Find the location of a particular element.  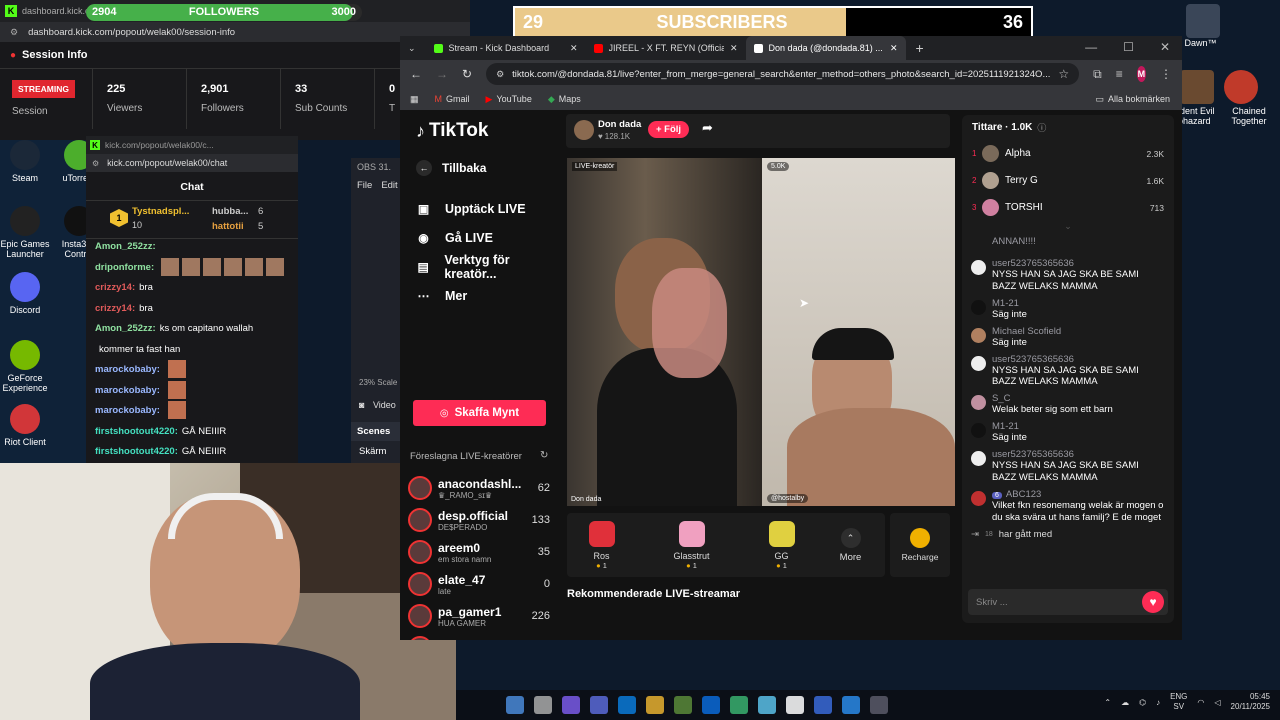

browser-tab: JIREEL - X FT. REYN (Official Vi... ✕ is located at coordinates (666, 48).